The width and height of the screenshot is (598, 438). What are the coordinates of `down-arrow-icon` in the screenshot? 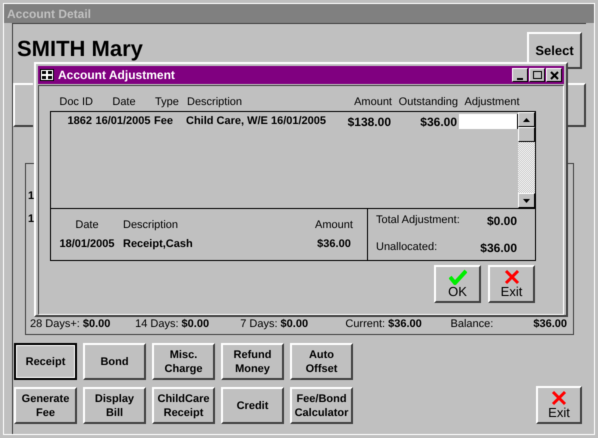 It's located at (526, 200).